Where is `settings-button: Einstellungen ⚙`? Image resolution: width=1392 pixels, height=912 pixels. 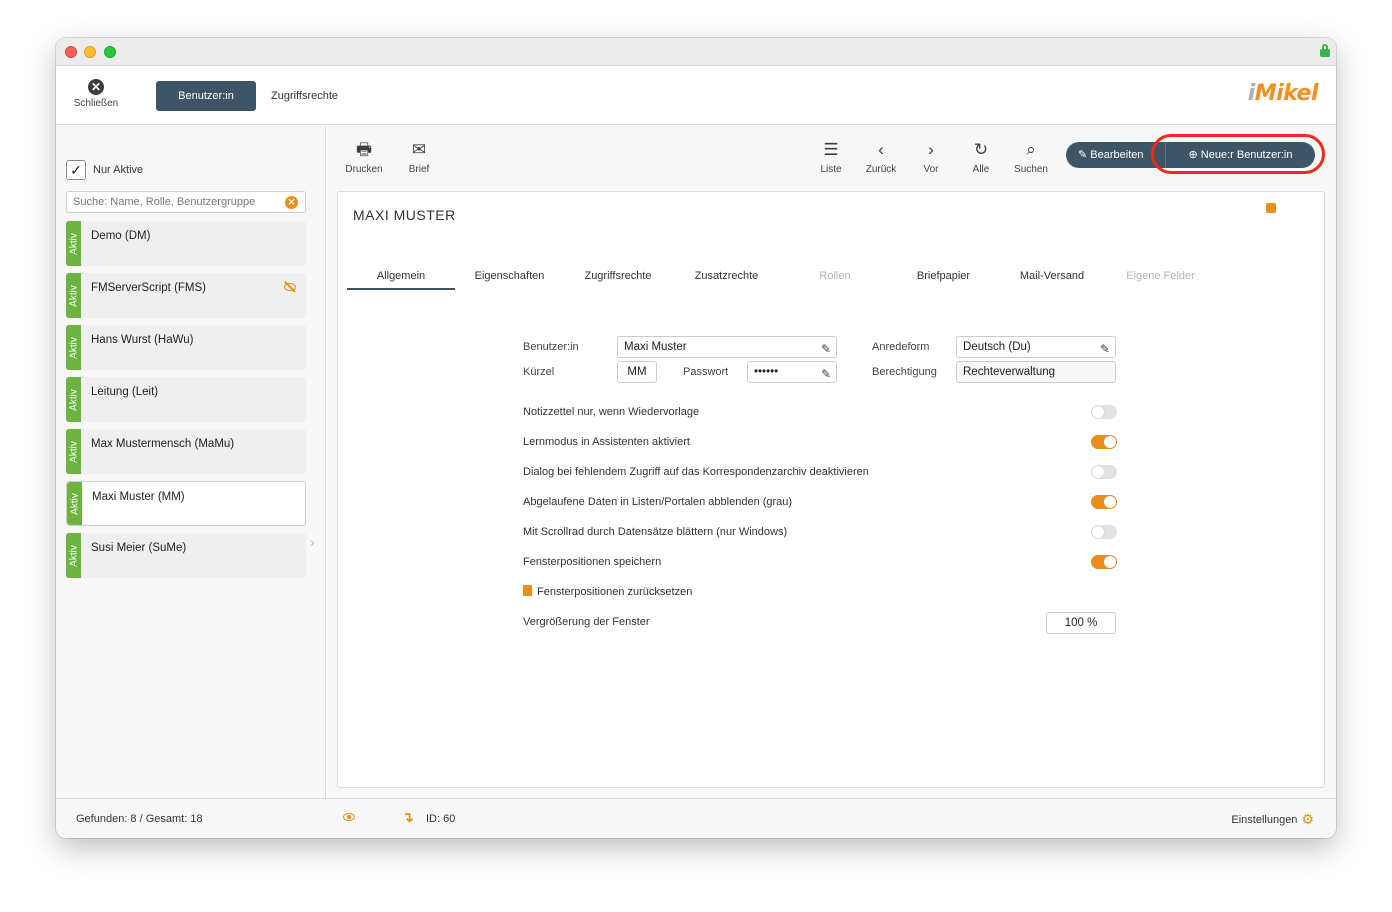
settings-button: Einstellungen ⚙ is located at coordinates (1272, 819).